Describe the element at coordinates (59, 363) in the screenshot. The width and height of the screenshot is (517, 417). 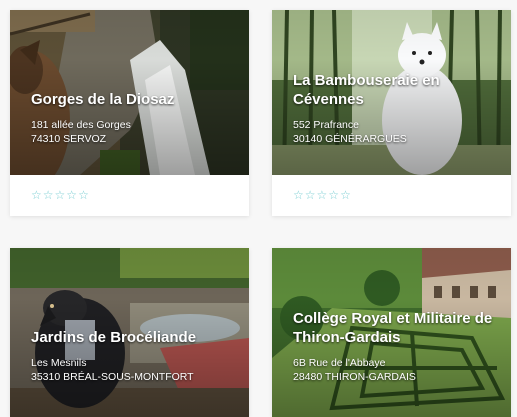
I see `place-address-line1: Les Mesnils` at that location.